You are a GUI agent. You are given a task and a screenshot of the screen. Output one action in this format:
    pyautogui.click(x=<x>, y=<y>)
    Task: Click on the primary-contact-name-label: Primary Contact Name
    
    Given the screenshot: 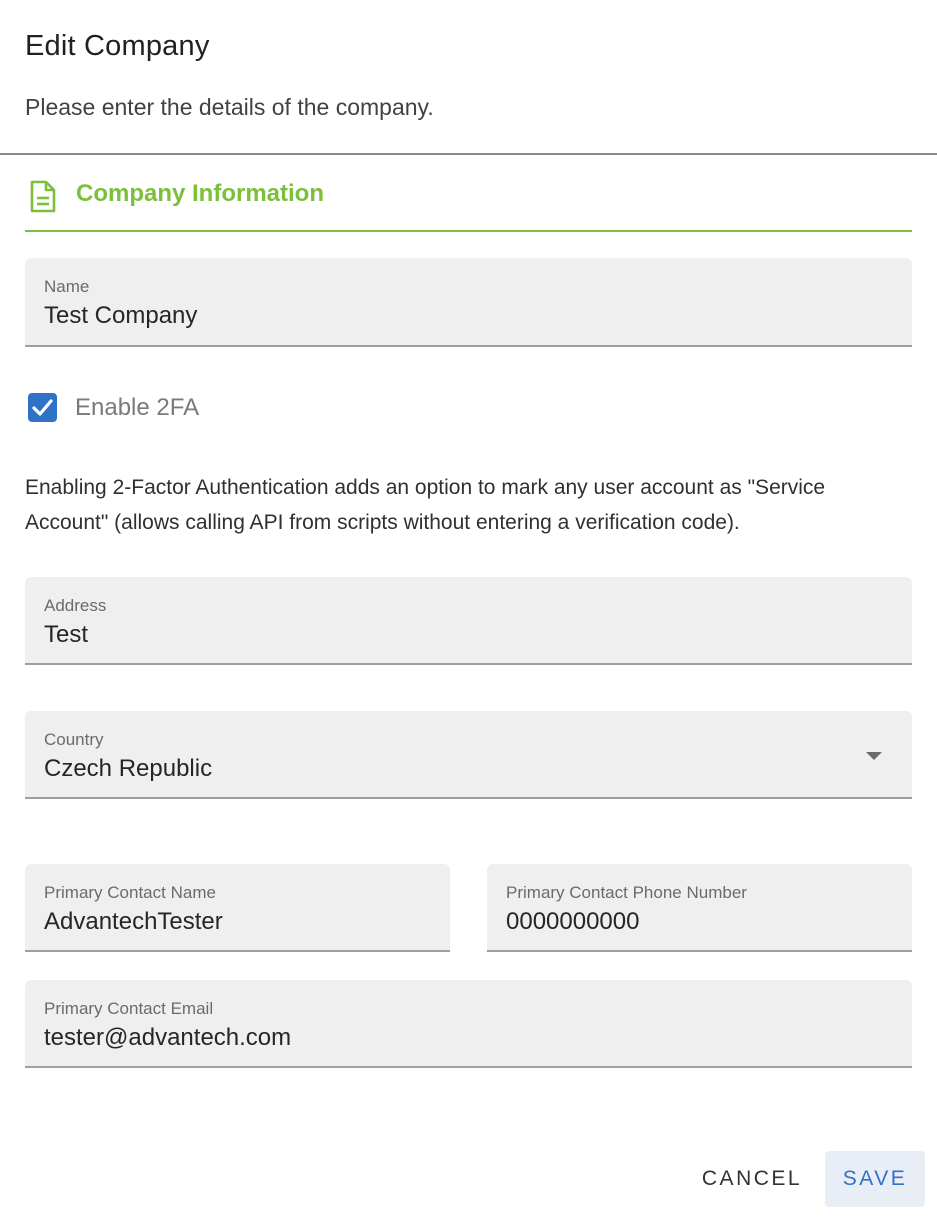 What is the action you would take?
    pyautogui.click(x=130, y=892)
    